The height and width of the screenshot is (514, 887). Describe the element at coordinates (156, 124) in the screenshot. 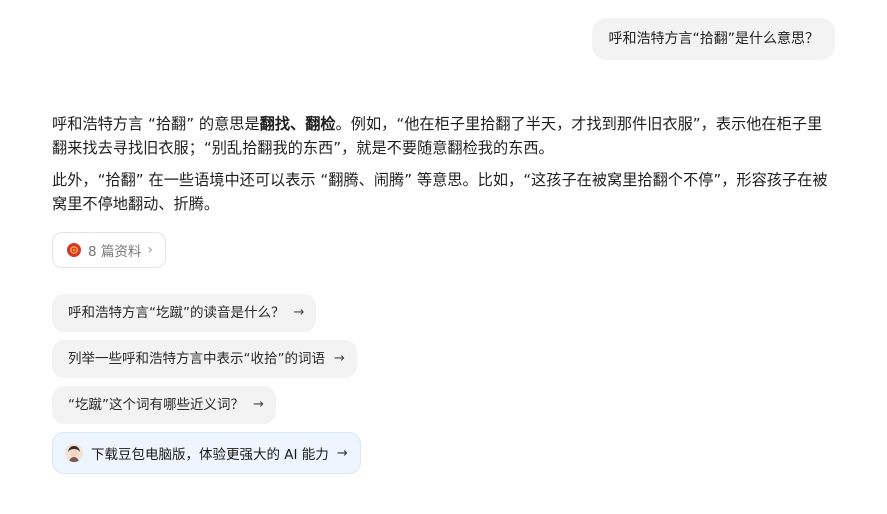

I see `answer-p1-text-1: 呼和浩特方言 “拾翻” 的意思是` at that location.